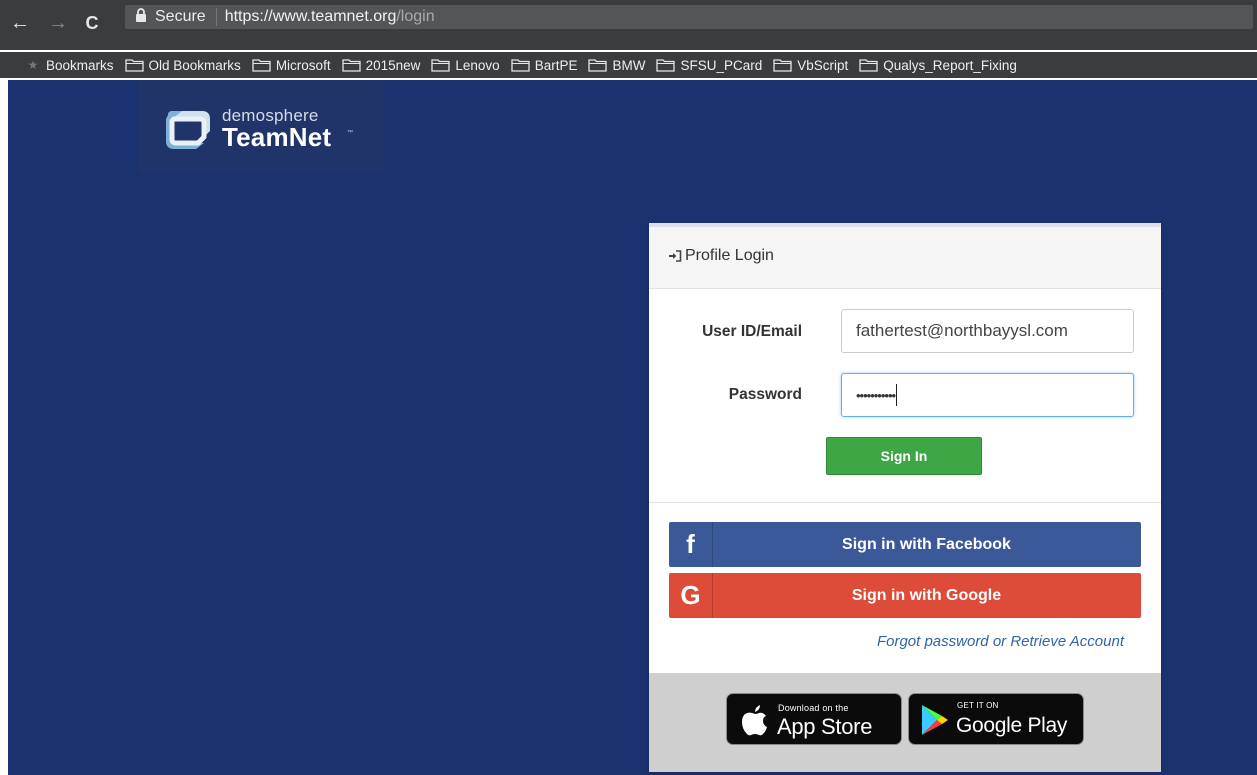  Describe the element at coordinates (950, 65) in the screenshot. I see `bookmark-label: Qualys_Report_Fixing` at that location.